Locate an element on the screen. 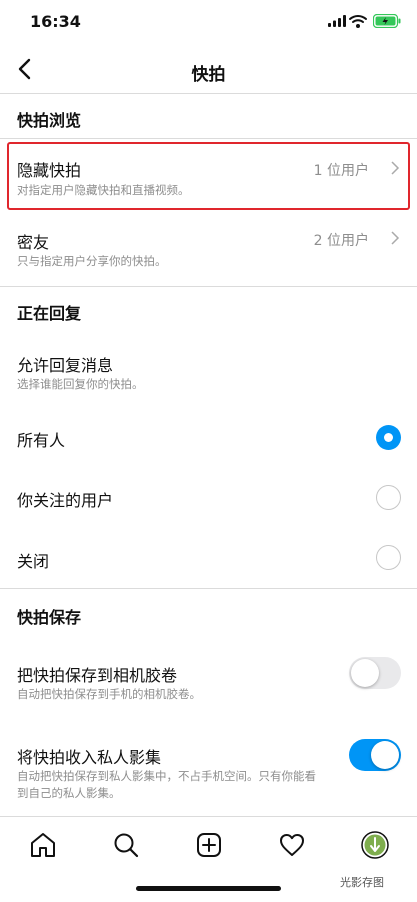 The height and width of the screenshot is (902, 417). home-icon is located at coordinates (43, 845).